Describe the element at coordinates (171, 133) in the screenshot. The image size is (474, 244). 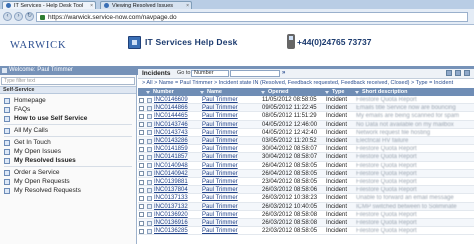
I see `cell-number: INC0143743` at that location.